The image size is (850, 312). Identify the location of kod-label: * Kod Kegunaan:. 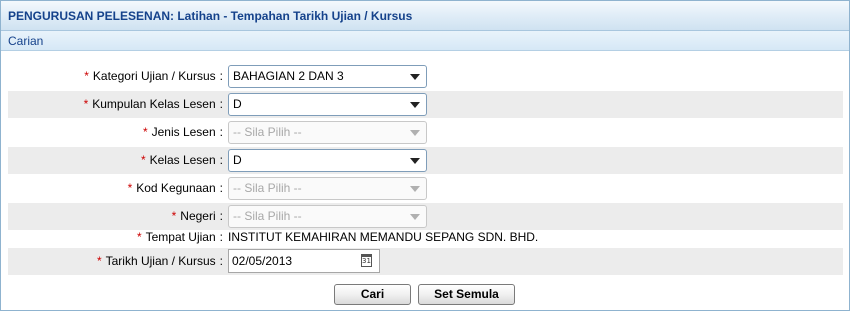
(175, 188).